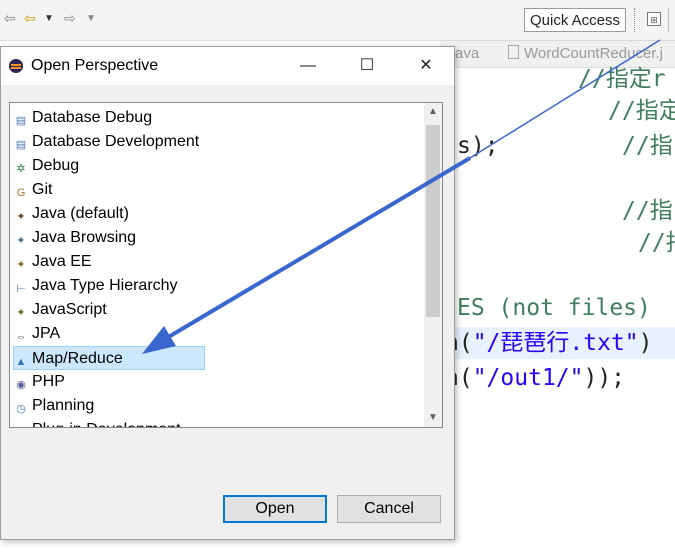 Image resolution: width=675 pixels, height=552 pixels. I want to click on git-icon: G, so click(21, 193).